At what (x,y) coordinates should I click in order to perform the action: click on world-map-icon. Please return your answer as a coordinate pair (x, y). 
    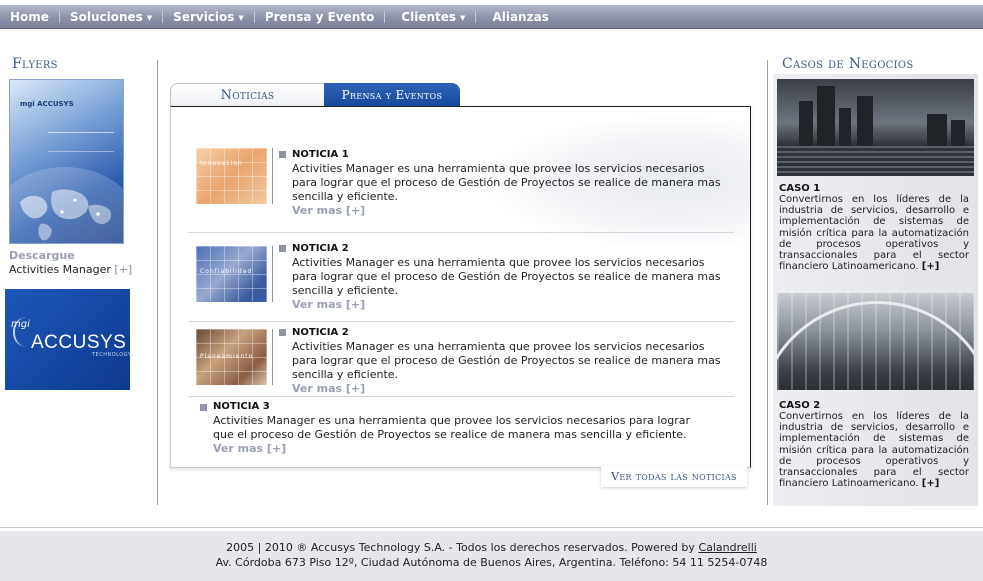
    Looking at the image, I should click on (66, 205).